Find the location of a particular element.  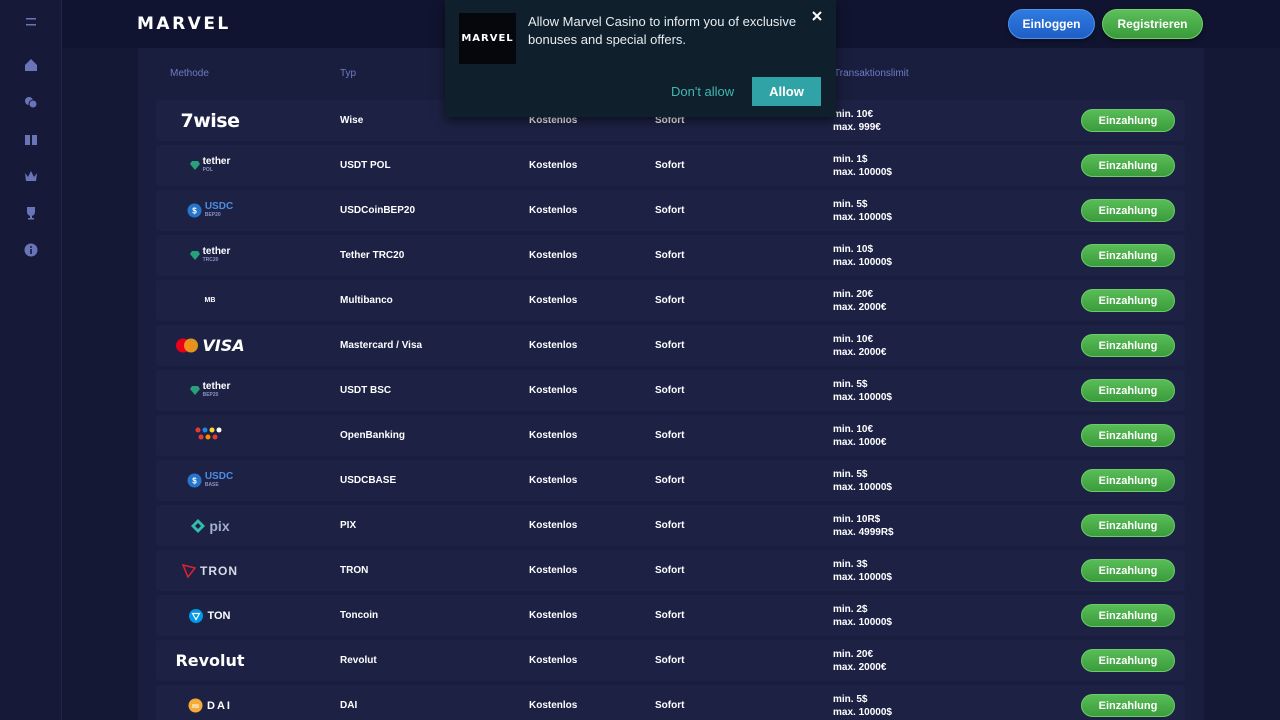

method-limit: min. 5$ max. 10000$ is located at coordinates (862, 211).